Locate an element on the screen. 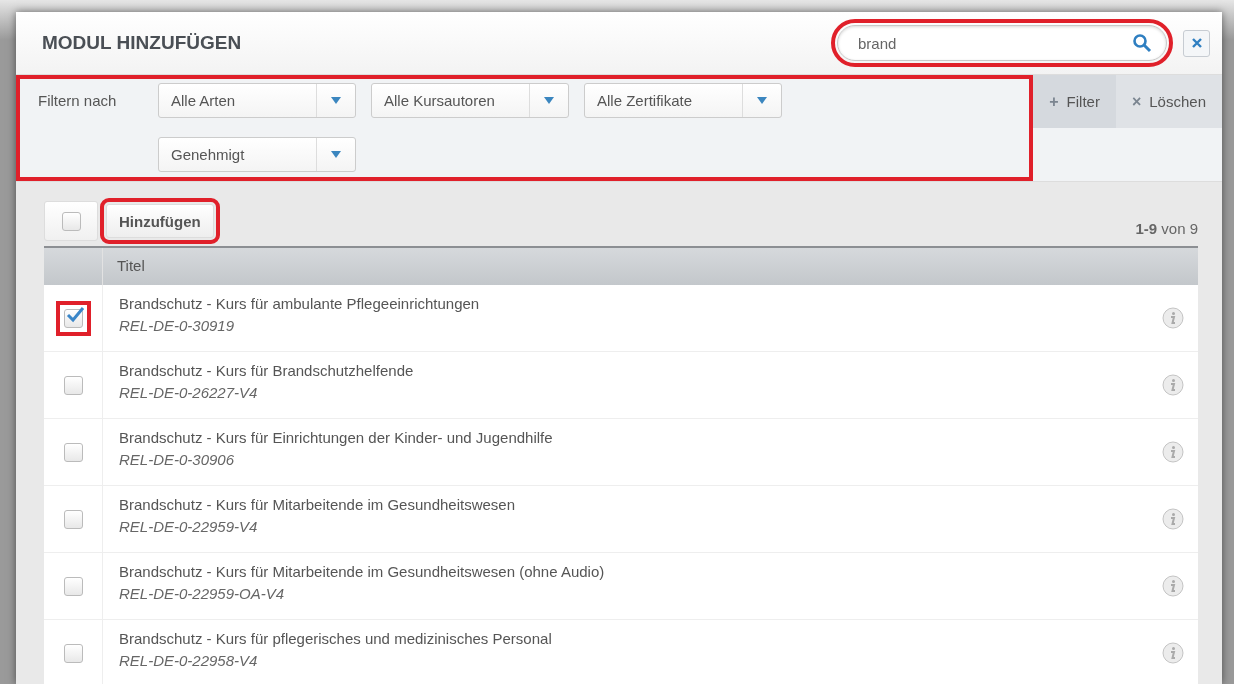 The height and width of the screenshot is (684, 1234). module-title: Brandschutz - Kurs für Brandschutzhelfende is located at coordinates (267, 370).